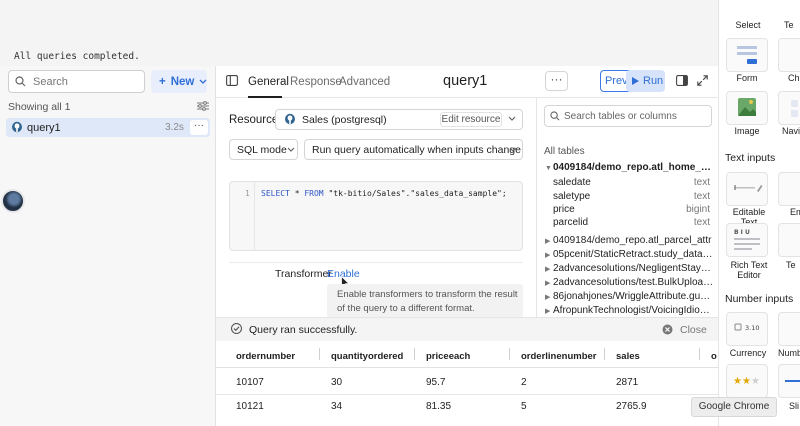  I want to click on tab-advanced: Advanced, so click(364, 82).